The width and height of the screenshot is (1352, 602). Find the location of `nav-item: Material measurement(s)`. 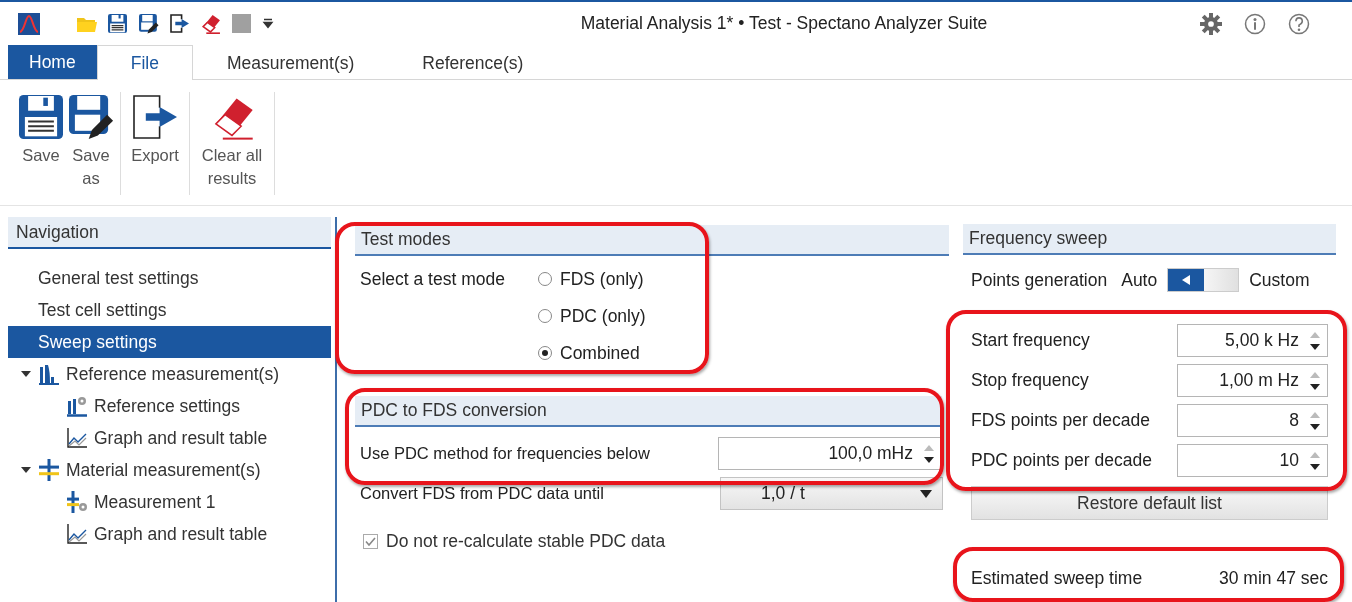

nav-item: Material measurement(s) is located at coordinates (169, 470).